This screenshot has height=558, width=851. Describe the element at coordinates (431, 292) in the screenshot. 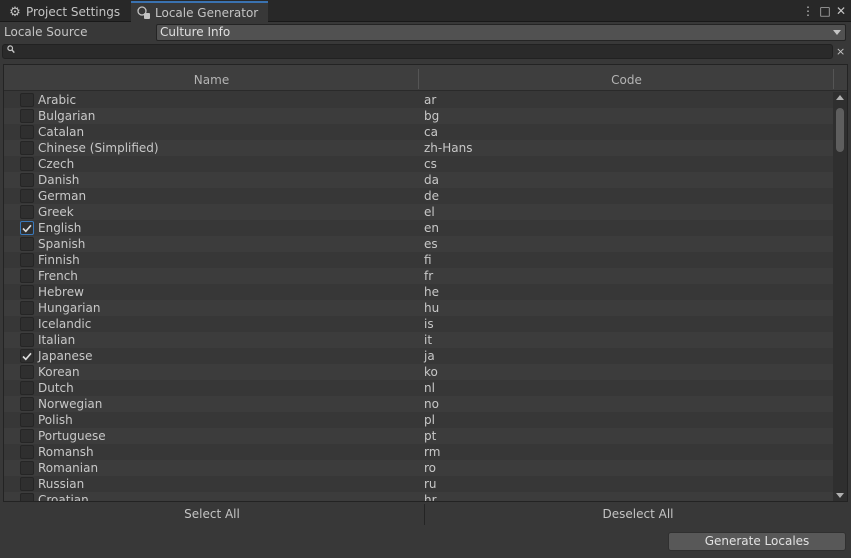

I see `locale-code: he` at that location.